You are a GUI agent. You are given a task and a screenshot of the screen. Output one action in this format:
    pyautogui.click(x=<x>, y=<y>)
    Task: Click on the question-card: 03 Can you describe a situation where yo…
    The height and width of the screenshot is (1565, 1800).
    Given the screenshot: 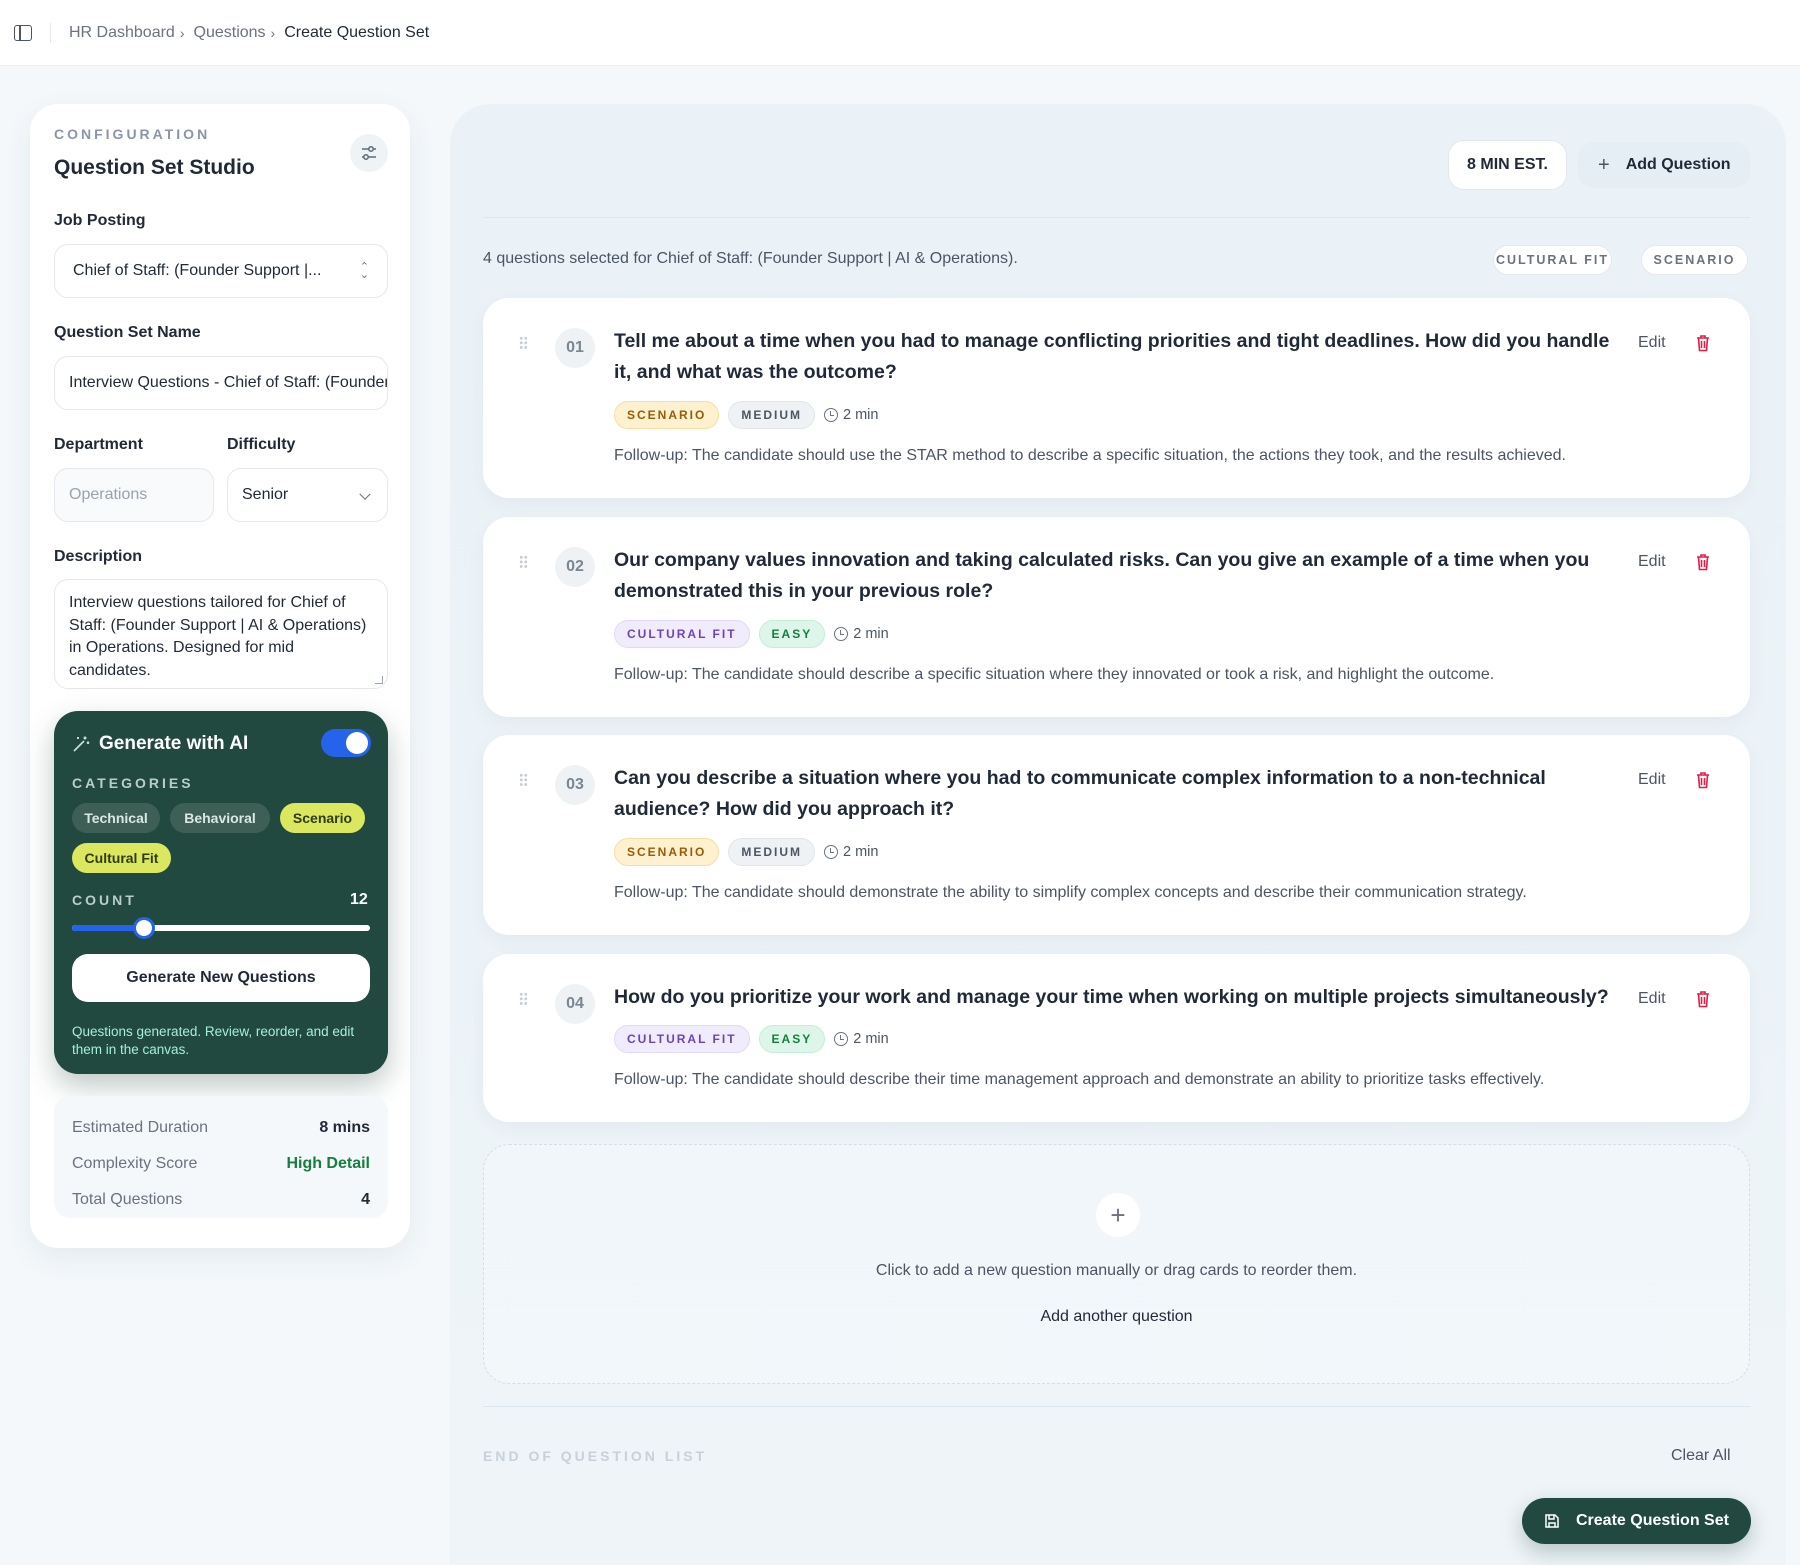 What is the action you would take?
    pyautogui.click(x=1116, y=835)
    